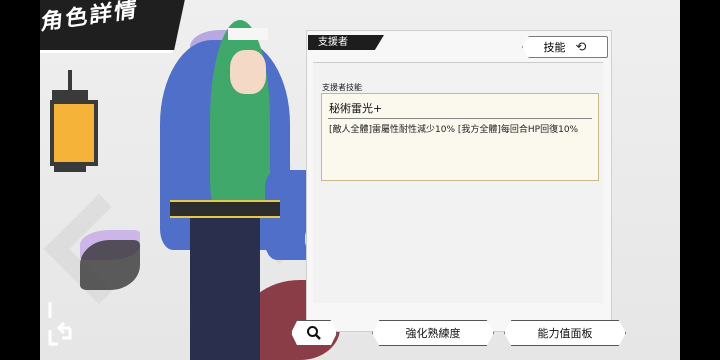 This screenshot has width=720, height=360. What do you see at coordinates (346, 42) in the screenshot?
I see `support-tab: 支援者` at bounding box center [346, 42].